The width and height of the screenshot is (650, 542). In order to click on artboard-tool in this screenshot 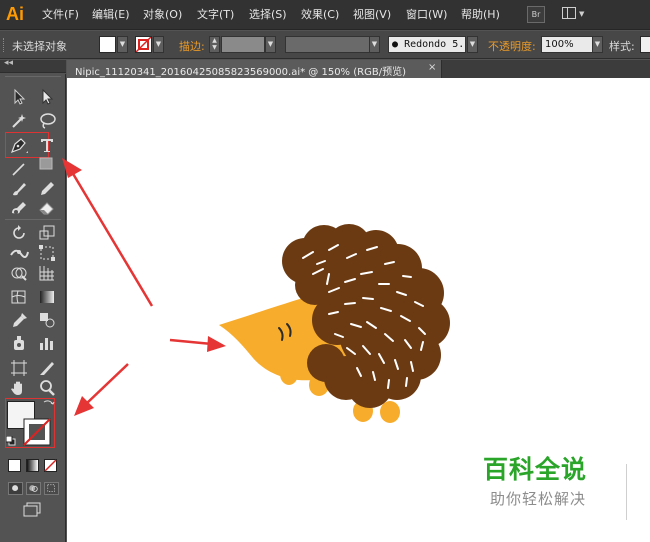, I will do `click(19, 368)`.